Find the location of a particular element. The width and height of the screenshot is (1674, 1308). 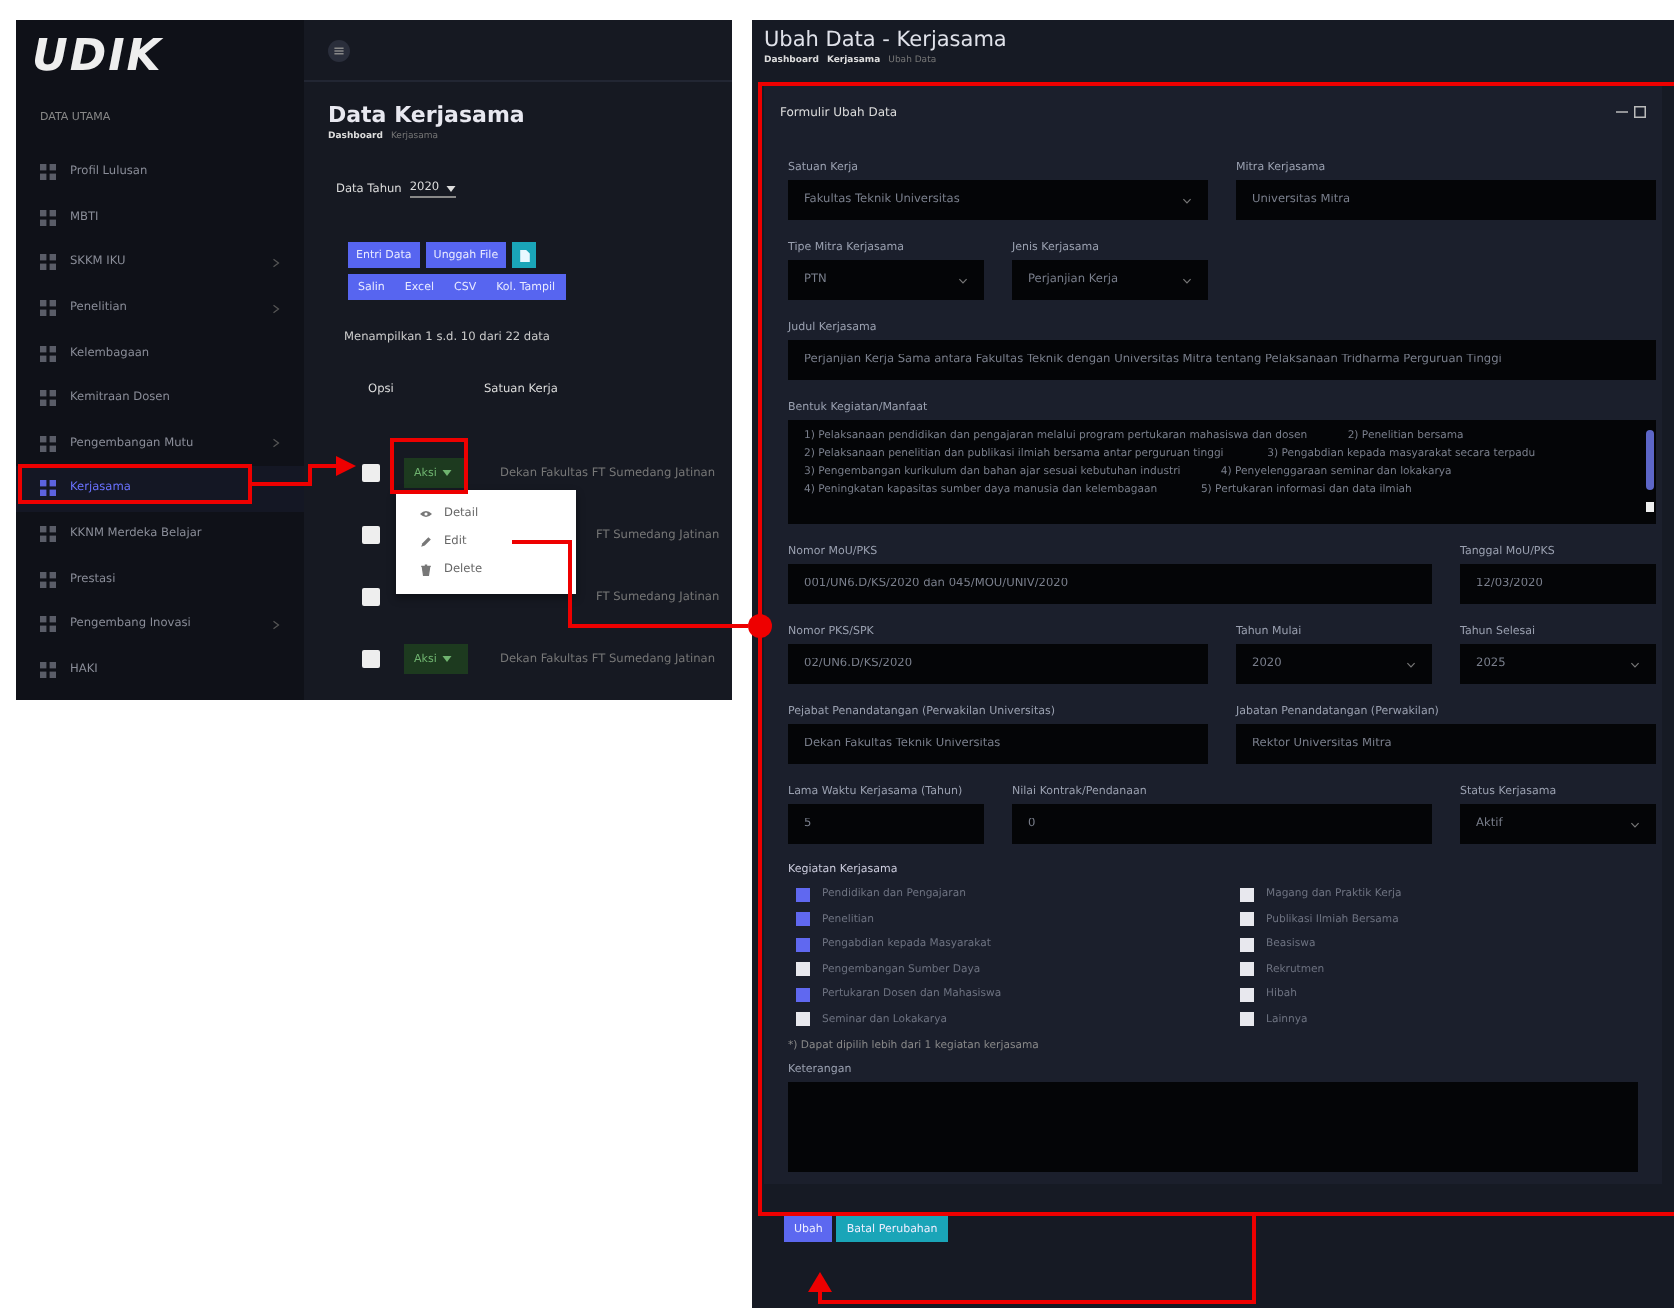

pencil-icon is located at coordinates (426, 542).